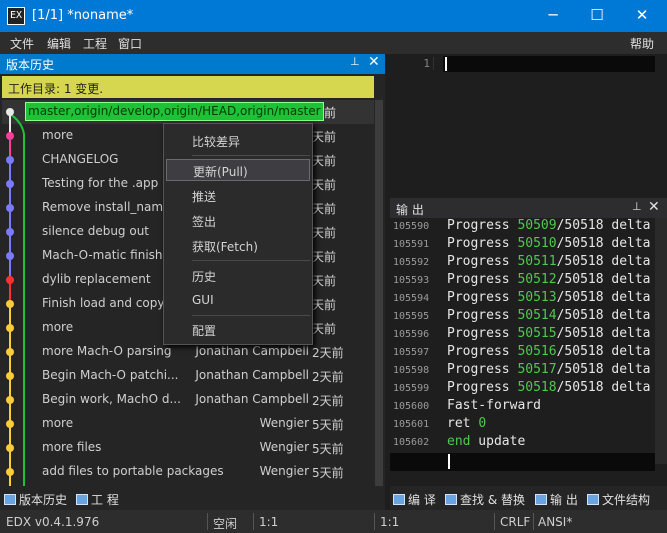  What do you see at coordinates (654, 207) in the screenshot?
I see `close-output-icon: ✕` at bounding box center [654, 207].